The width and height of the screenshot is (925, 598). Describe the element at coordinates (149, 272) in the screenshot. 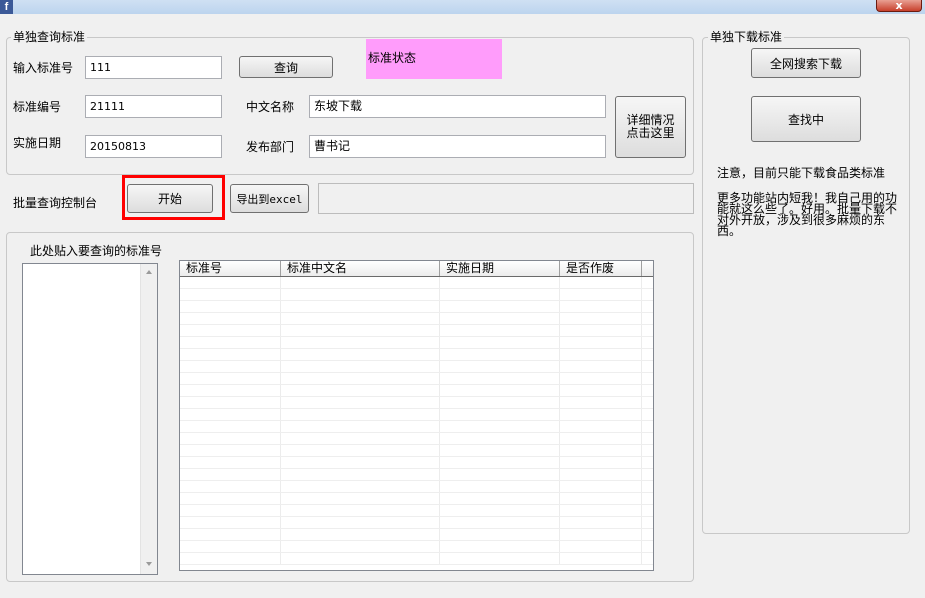

I see `scroll-up-icon` at that location.